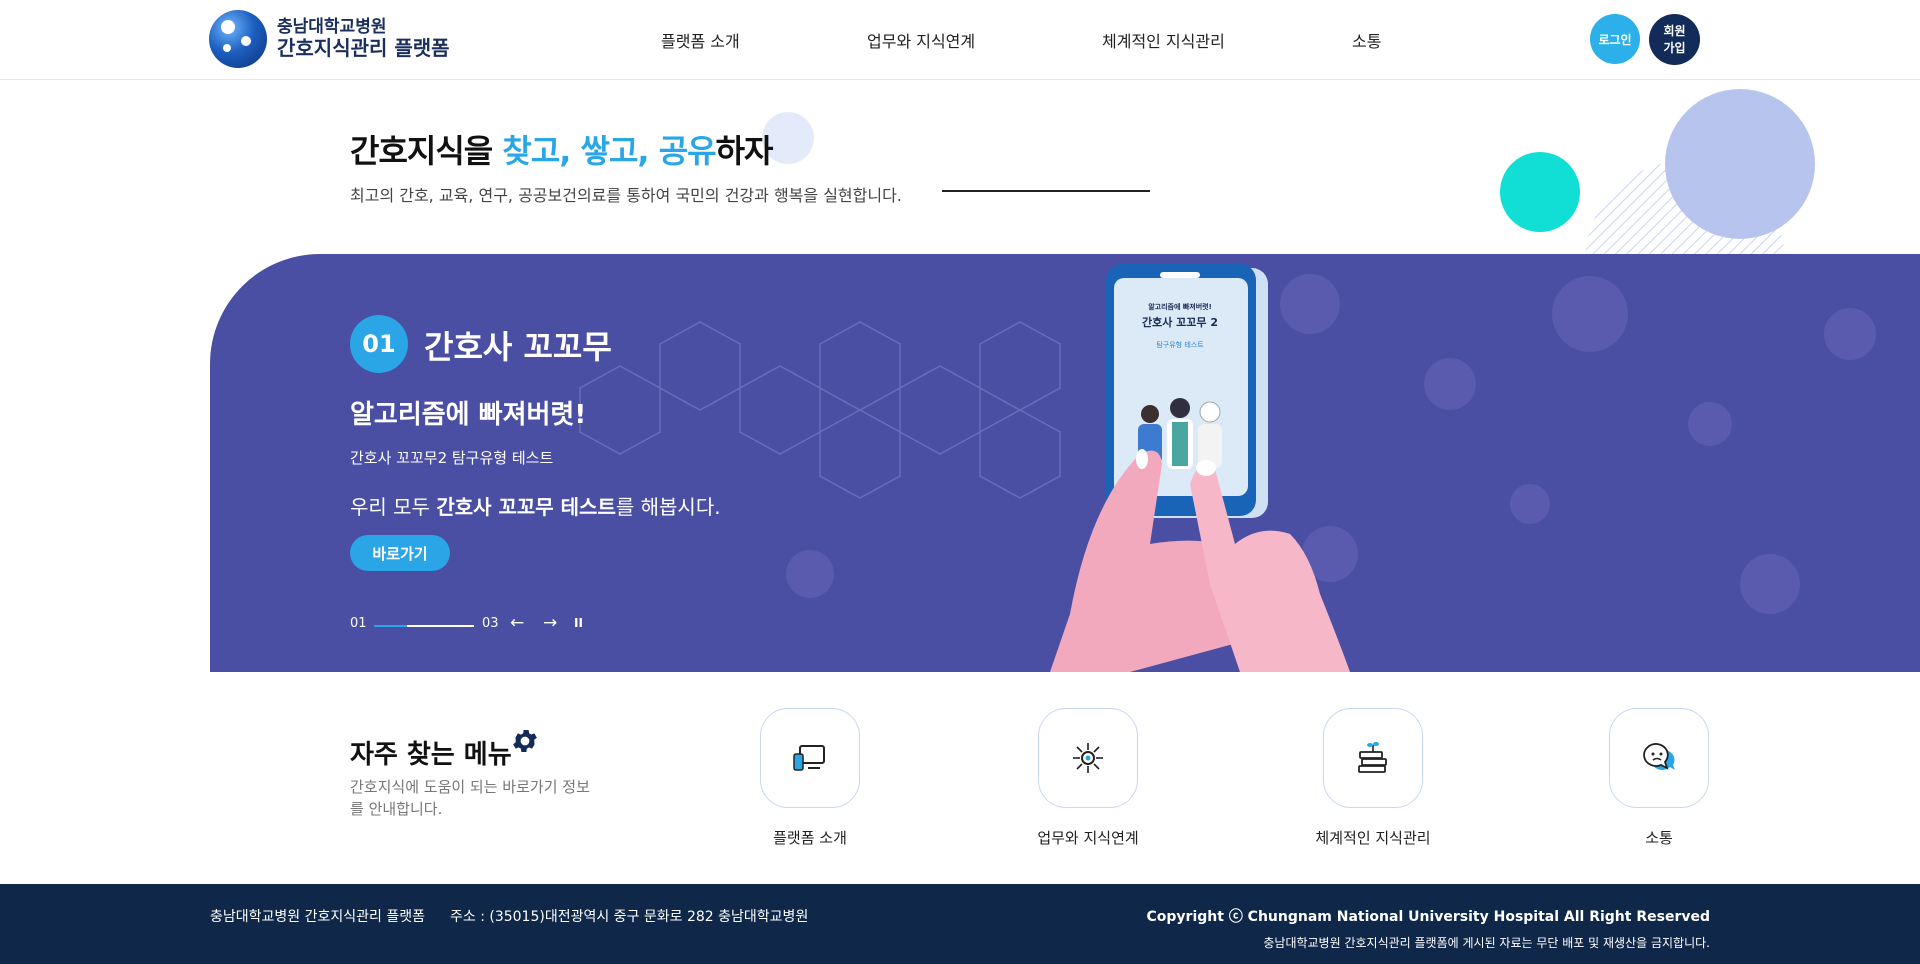 Image resolution: width=1920 pixels, height=964 pixels. What do you see at coordinates (400, 553) in the screenshot?
I see `shortcut-button: 바로가기` at bounding box center [400, 553].